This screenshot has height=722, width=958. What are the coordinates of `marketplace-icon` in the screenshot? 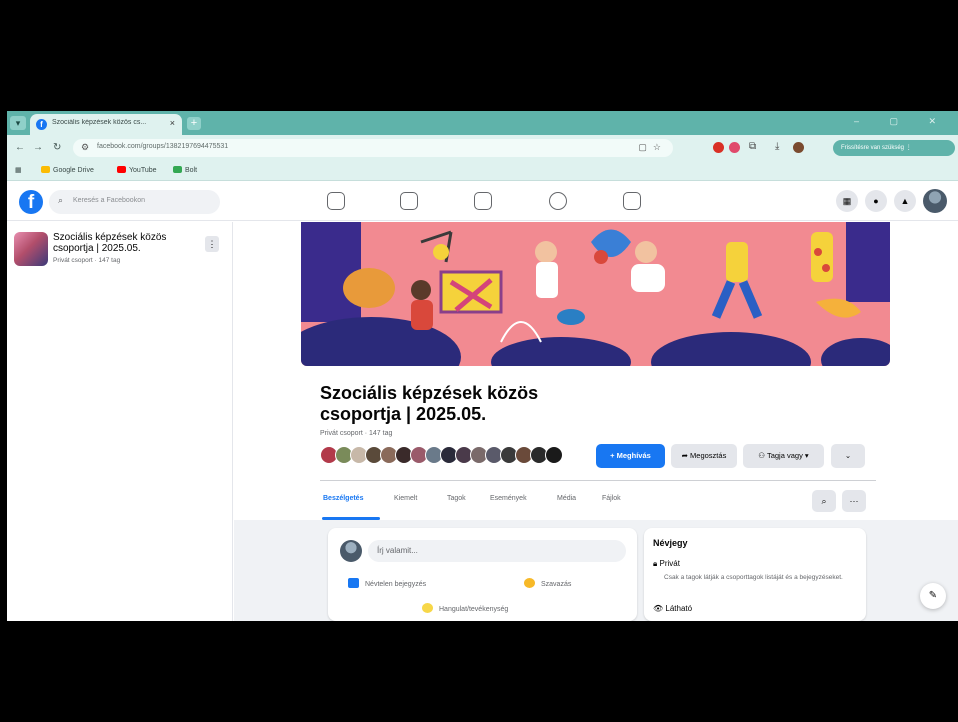 It's located at (483, 201).